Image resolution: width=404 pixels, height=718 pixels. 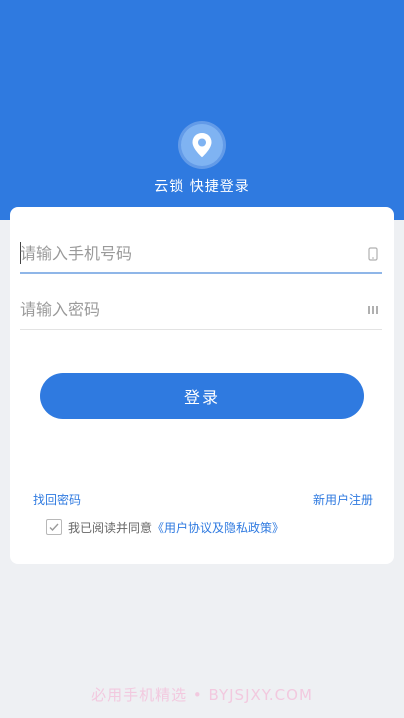 I want to click on page-title: 云锁 快捷登录, so click(x=202, y=187).